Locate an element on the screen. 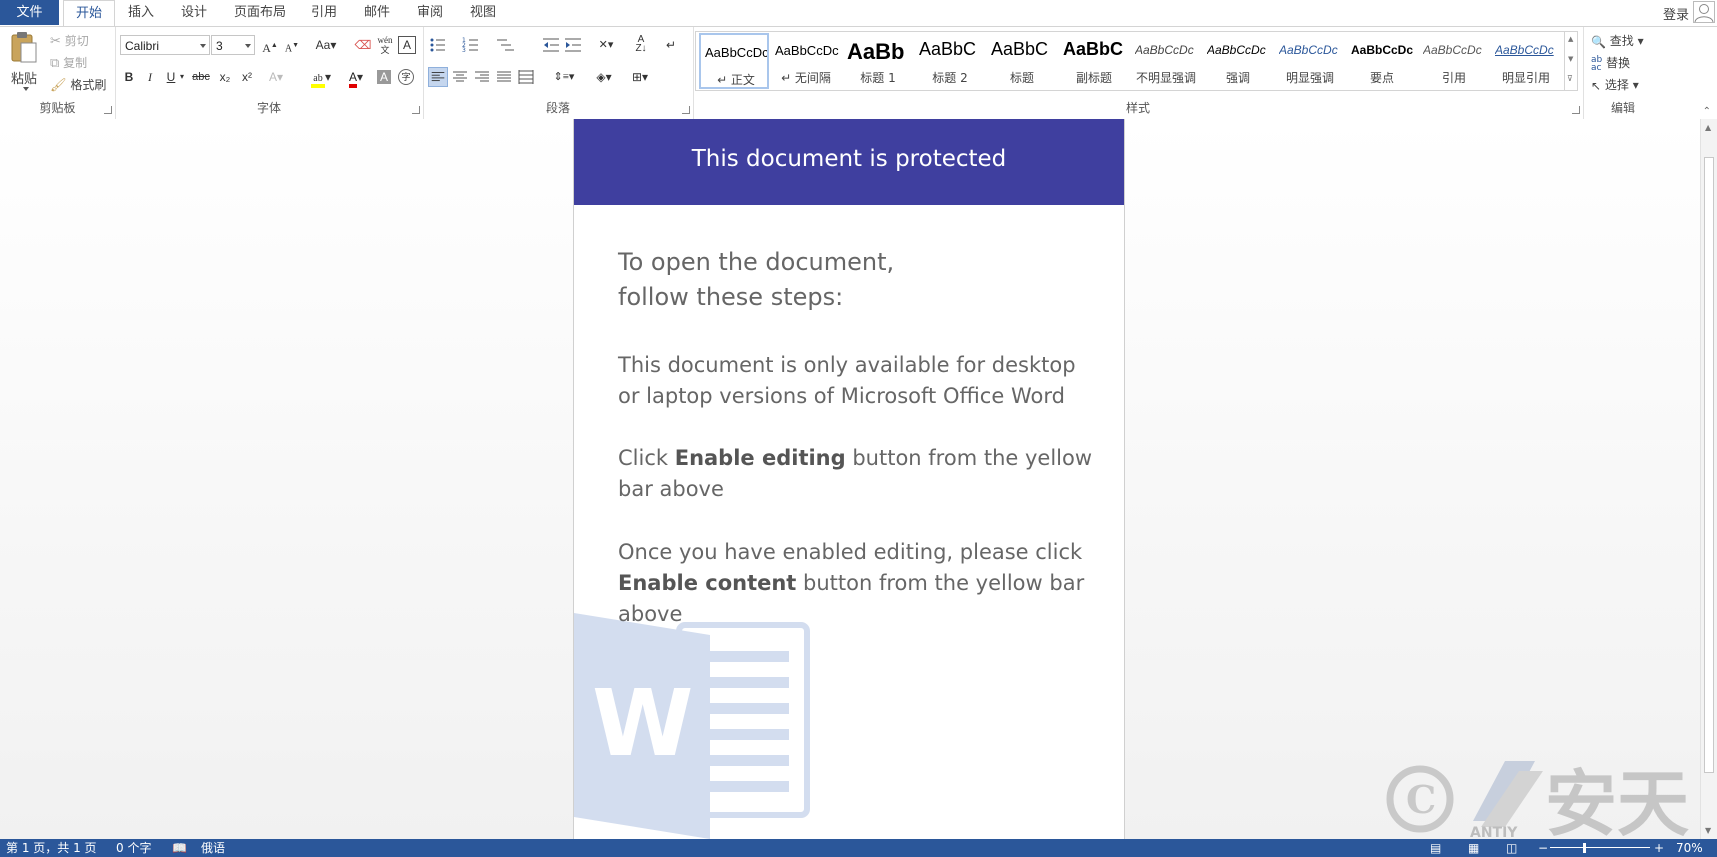 The width and height of the screenshot is (1717, 857). show-formatting-icon: ↵ is located at coordinates (671, 45).